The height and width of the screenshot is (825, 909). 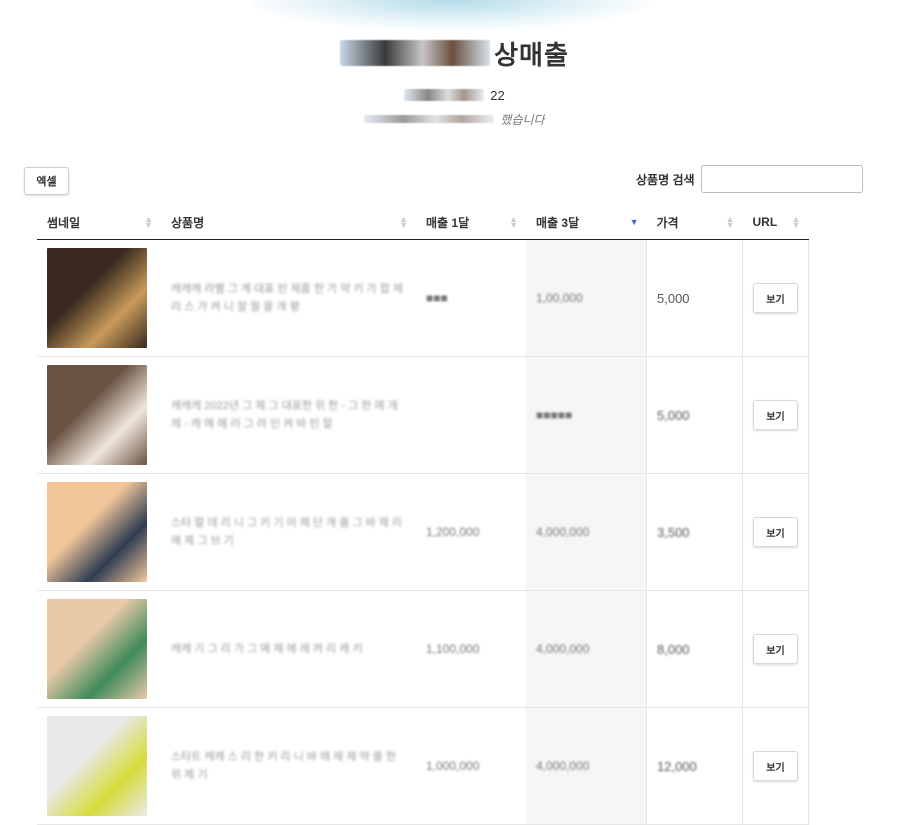 What do you see at coordinates (453, 649) in the screenshot?
I see `sales-1m-value: 1,100,000` at bounding box center [453, 649].